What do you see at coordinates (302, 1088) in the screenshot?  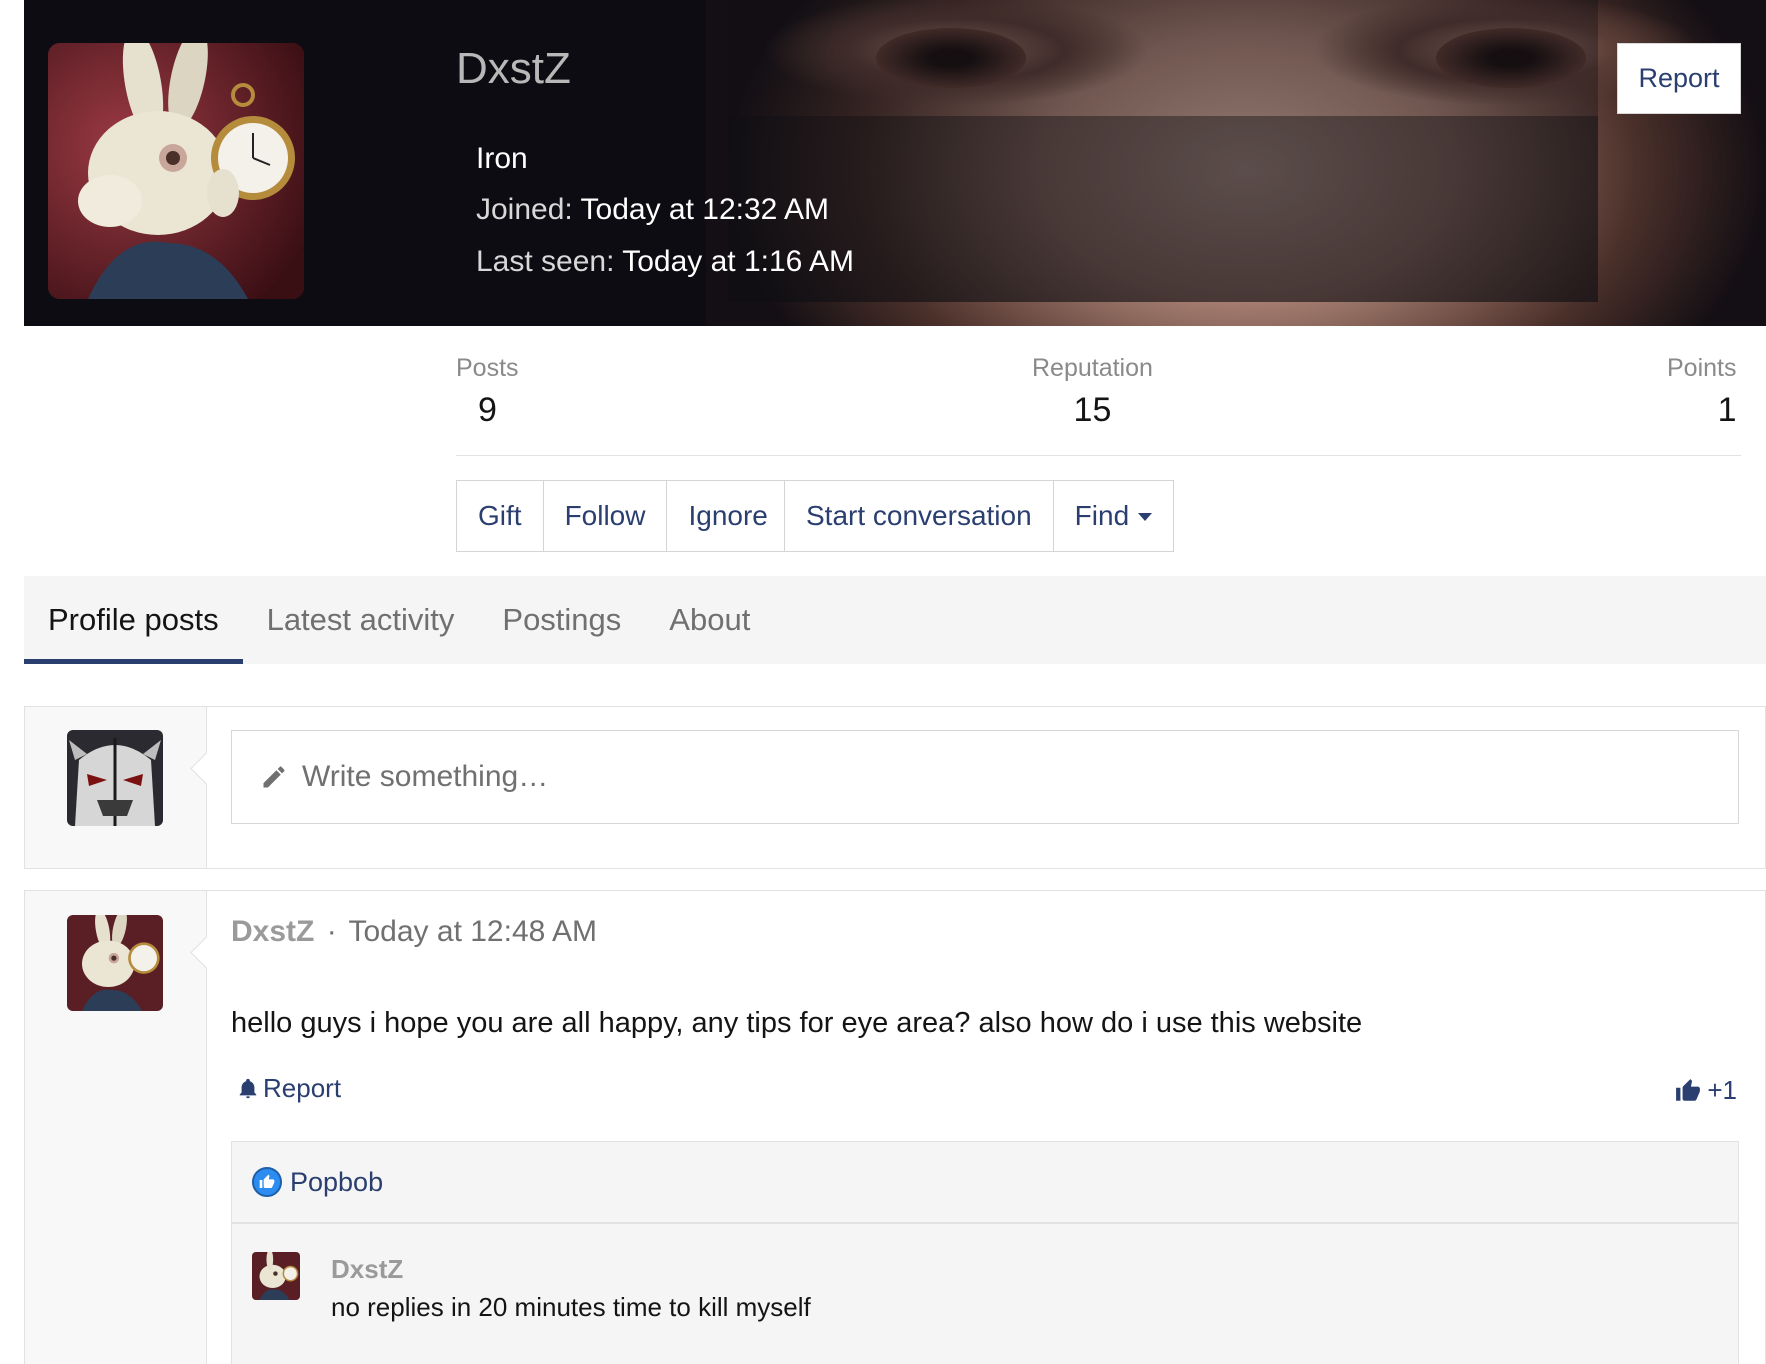 I see `post-report-label: Report` at bounding box center [302, 1088].